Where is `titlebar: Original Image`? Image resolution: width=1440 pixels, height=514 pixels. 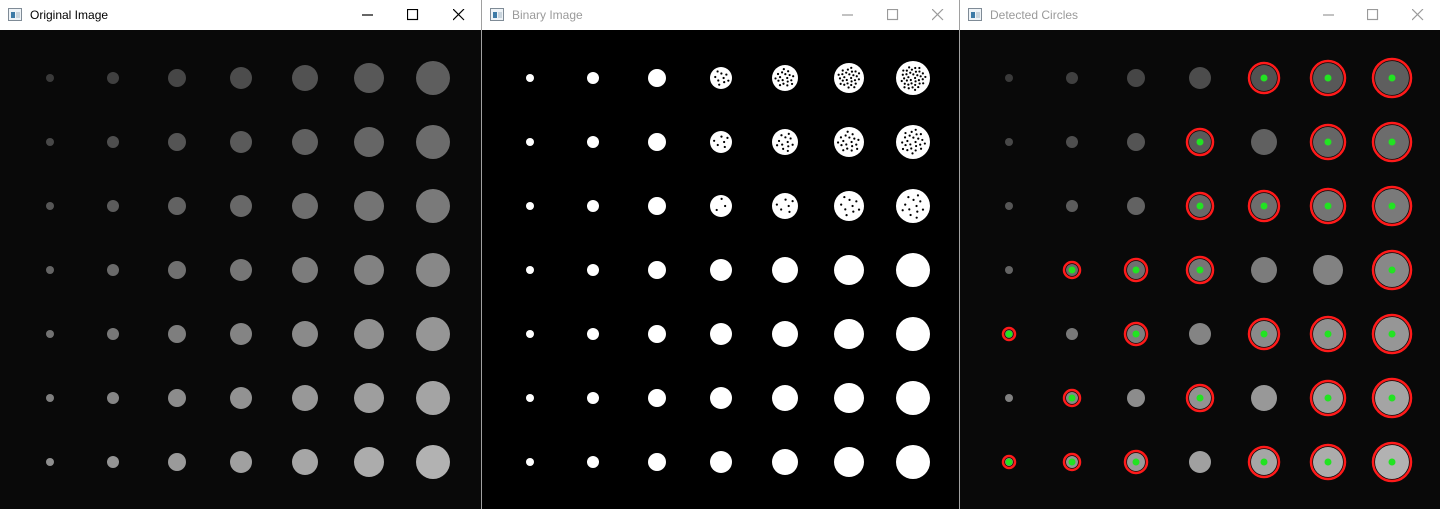
titlebar: Original Image is located at coordinates (240, 15).